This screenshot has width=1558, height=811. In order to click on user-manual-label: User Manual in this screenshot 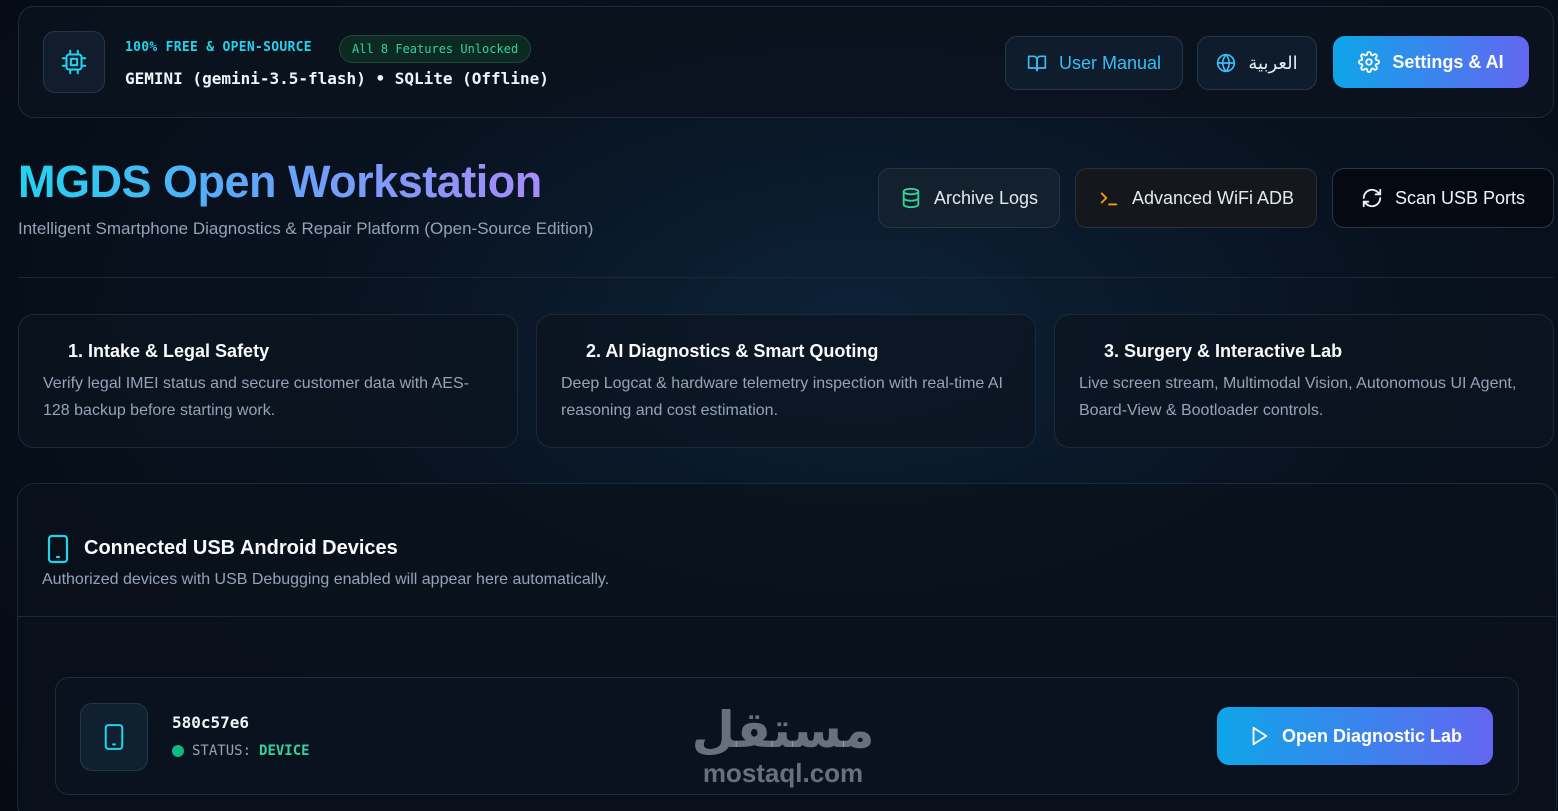, I will do `click(1110, 62)`.